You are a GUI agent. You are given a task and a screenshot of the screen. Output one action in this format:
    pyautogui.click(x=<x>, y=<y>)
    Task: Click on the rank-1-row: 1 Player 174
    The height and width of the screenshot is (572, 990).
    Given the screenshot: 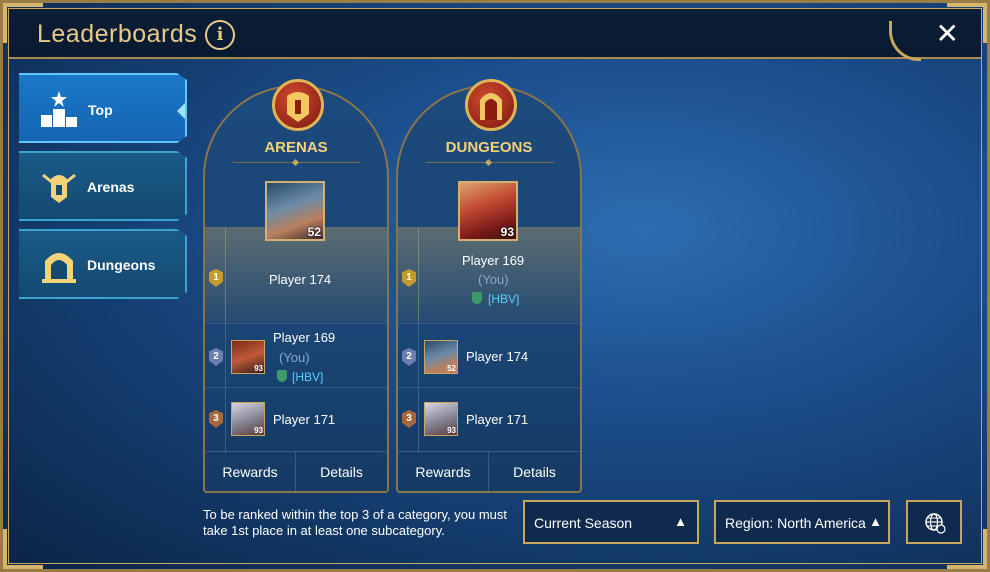 What is the action you would take?
    pyautogui.click(x=296, y=275)
    